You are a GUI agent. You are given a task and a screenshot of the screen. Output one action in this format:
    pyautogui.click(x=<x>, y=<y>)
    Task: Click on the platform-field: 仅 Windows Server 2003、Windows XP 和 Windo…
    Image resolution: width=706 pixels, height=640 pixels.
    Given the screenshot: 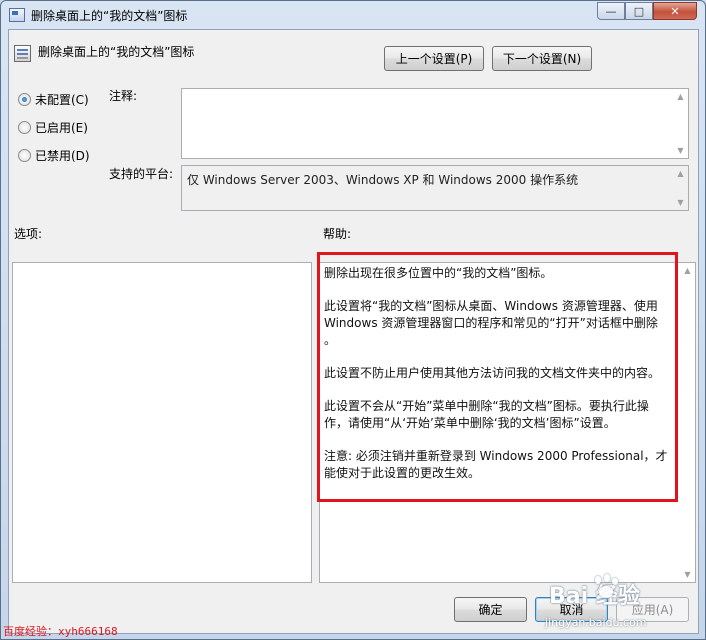 What is the action you would take?
    pyautogui.click(x=435, y=188)
    